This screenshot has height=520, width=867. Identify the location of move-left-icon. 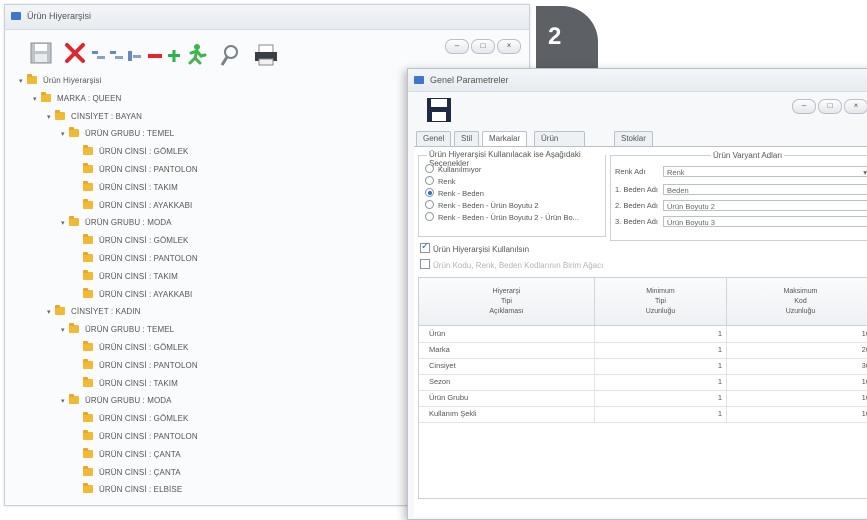
(99, 56).